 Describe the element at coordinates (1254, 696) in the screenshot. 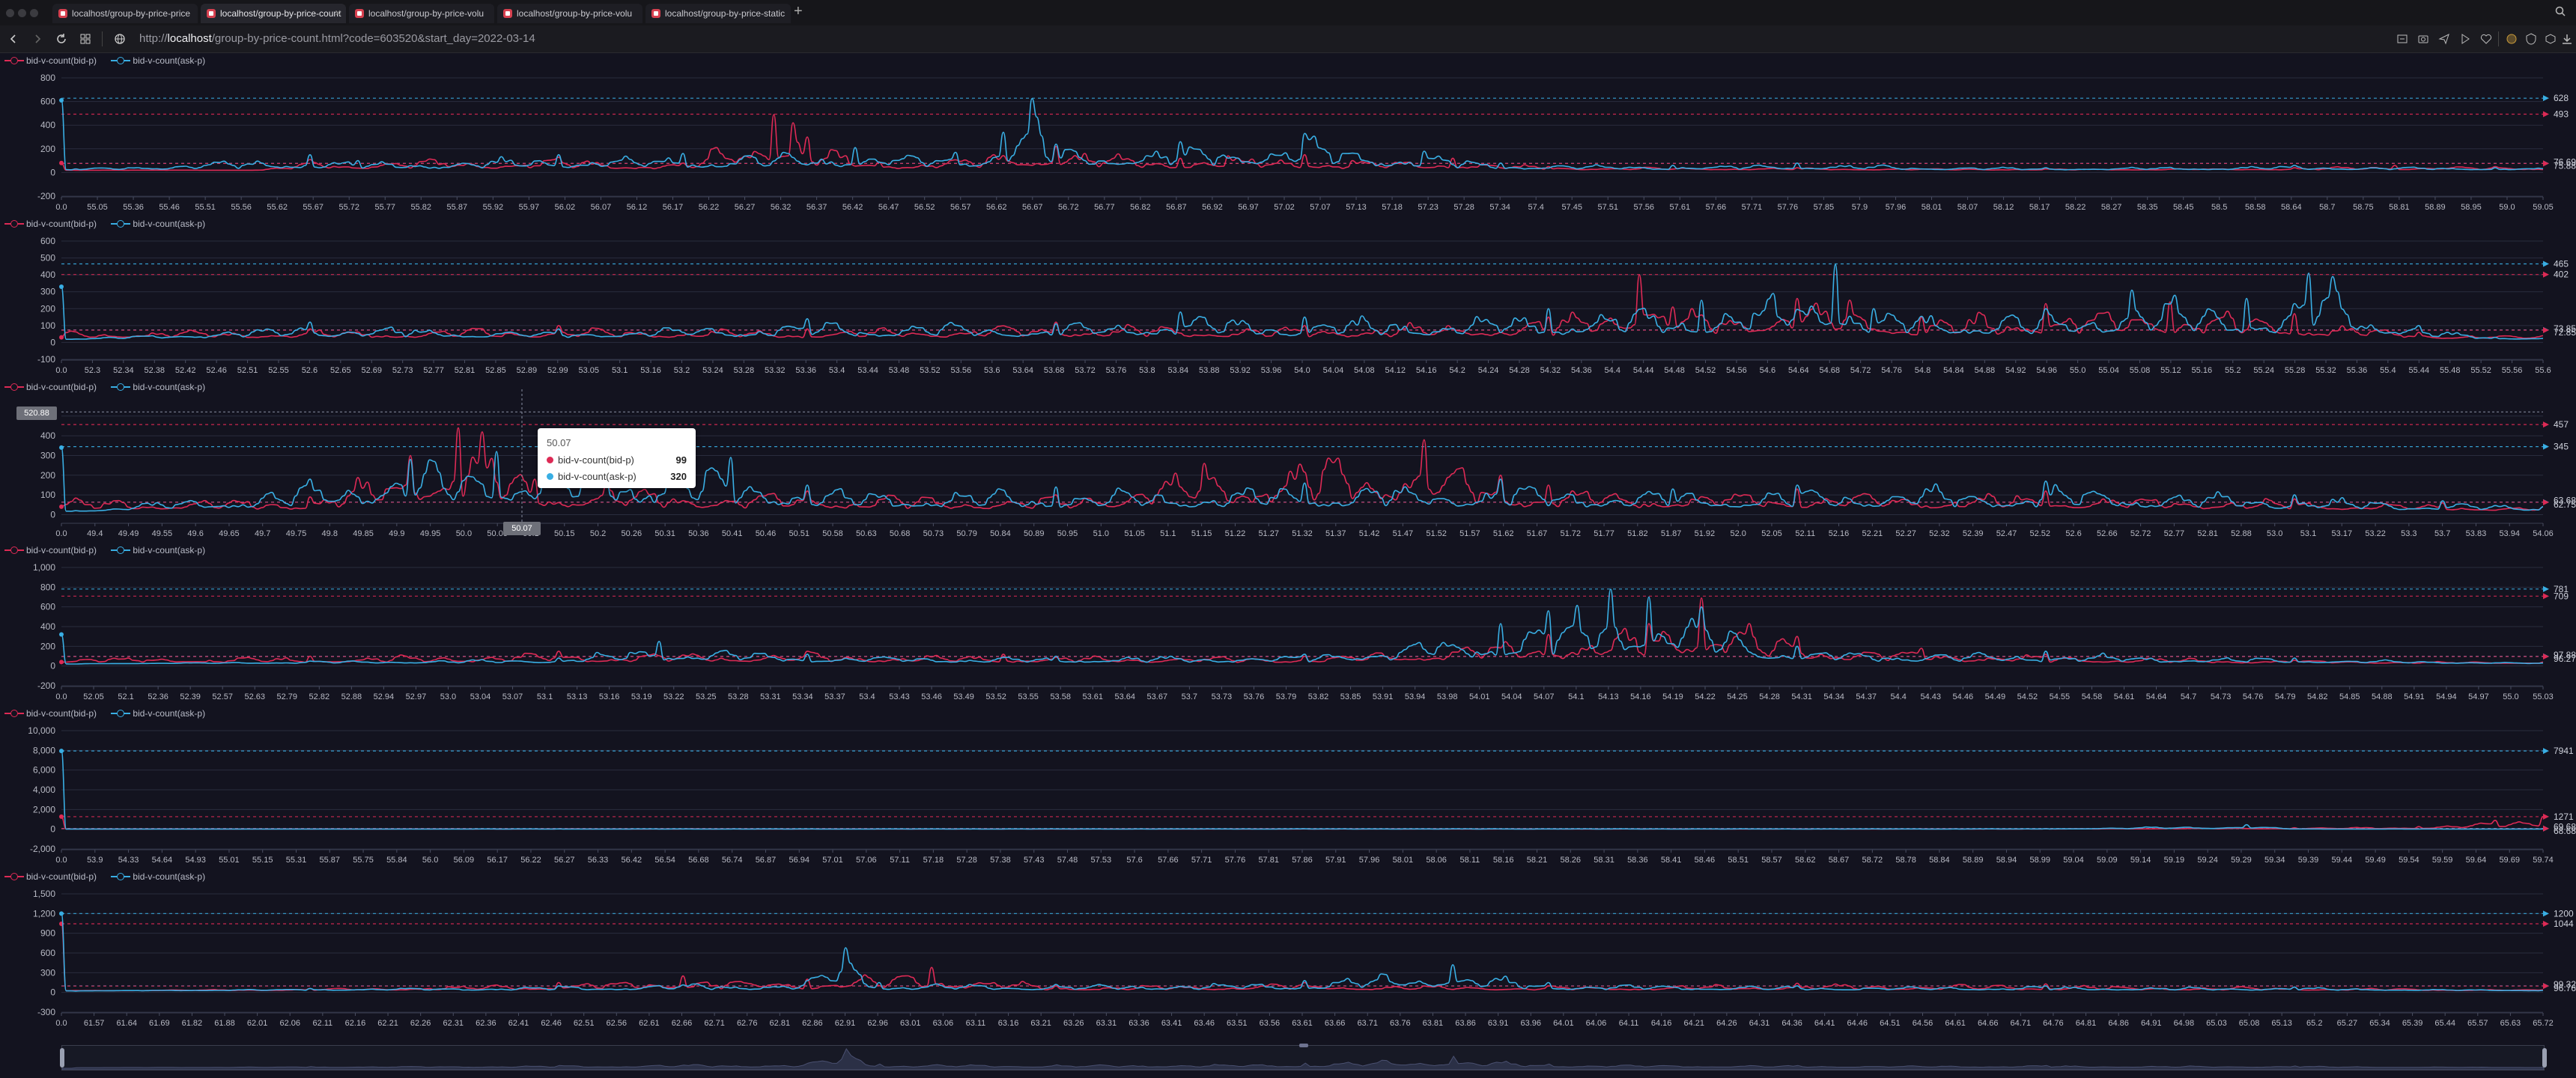

I see `x-tick-label: 53.76` at that location.